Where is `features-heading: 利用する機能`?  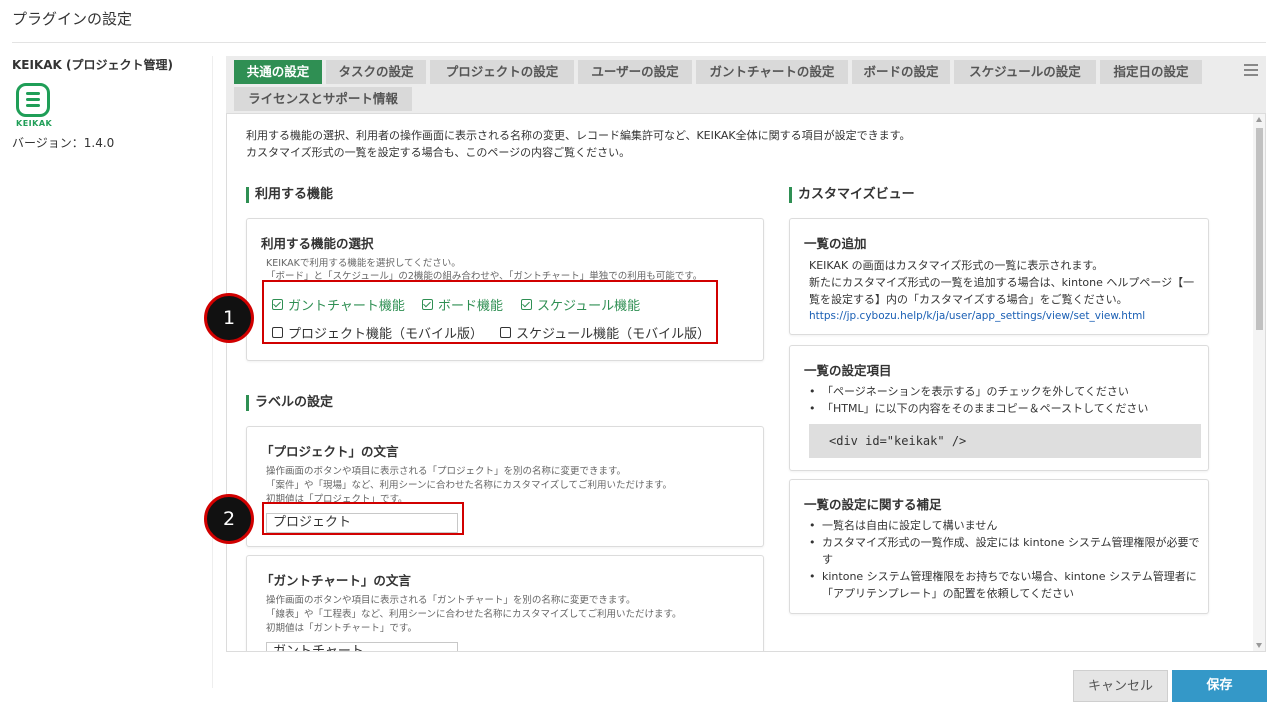
features-heading: 利用する機能 is located at coordinates (289, 195).